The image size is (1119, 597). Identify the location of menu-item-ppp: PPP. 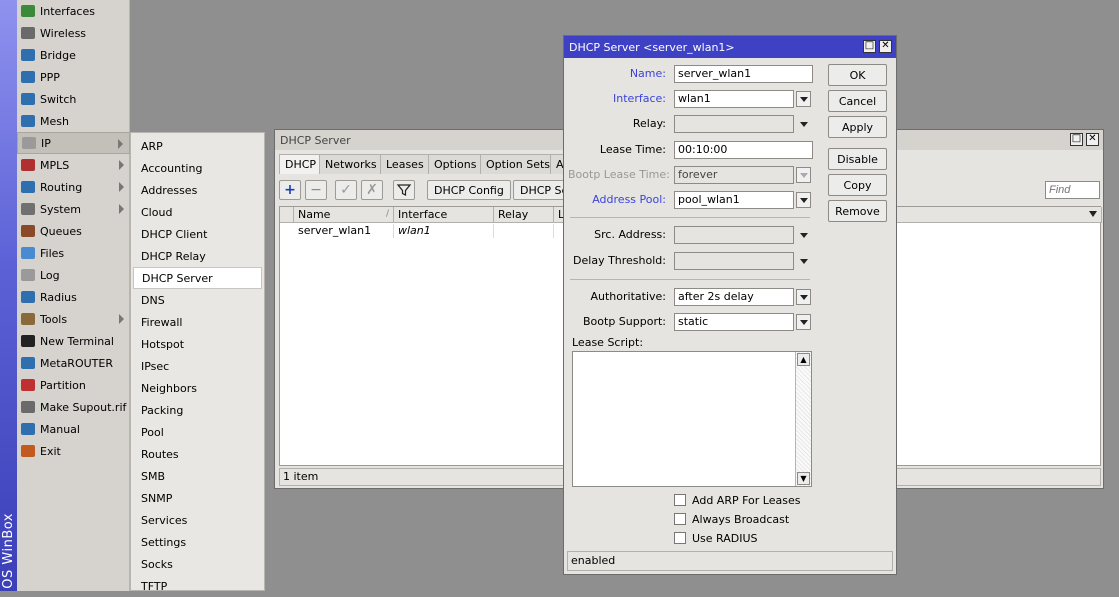
(73, 77).